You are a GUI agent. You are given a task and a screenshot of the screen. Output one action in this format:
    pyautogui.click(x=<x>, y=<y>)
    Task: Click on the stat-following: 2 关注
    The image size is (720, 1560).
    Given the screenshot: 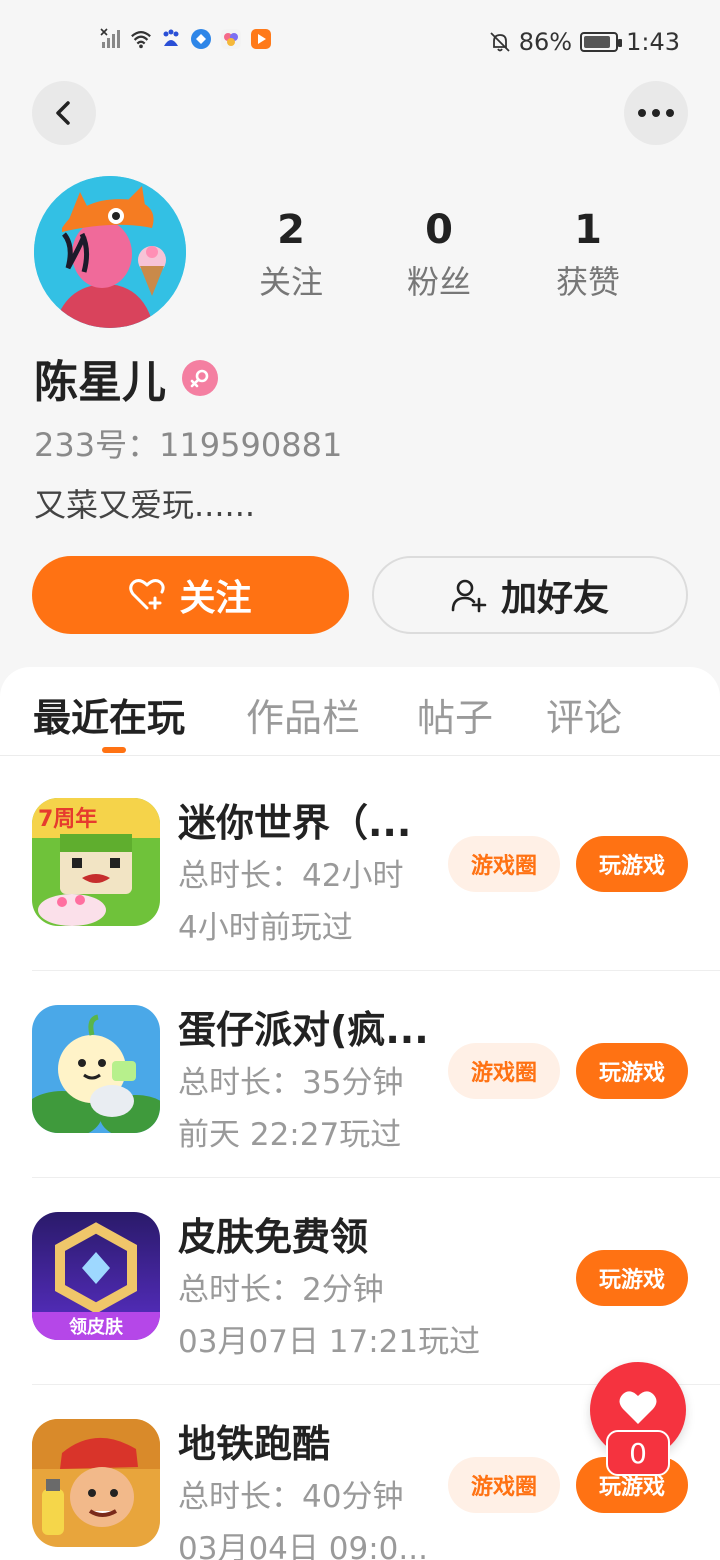 What is the action you would take?
    pyautogui.click(x=291, y=256)
    